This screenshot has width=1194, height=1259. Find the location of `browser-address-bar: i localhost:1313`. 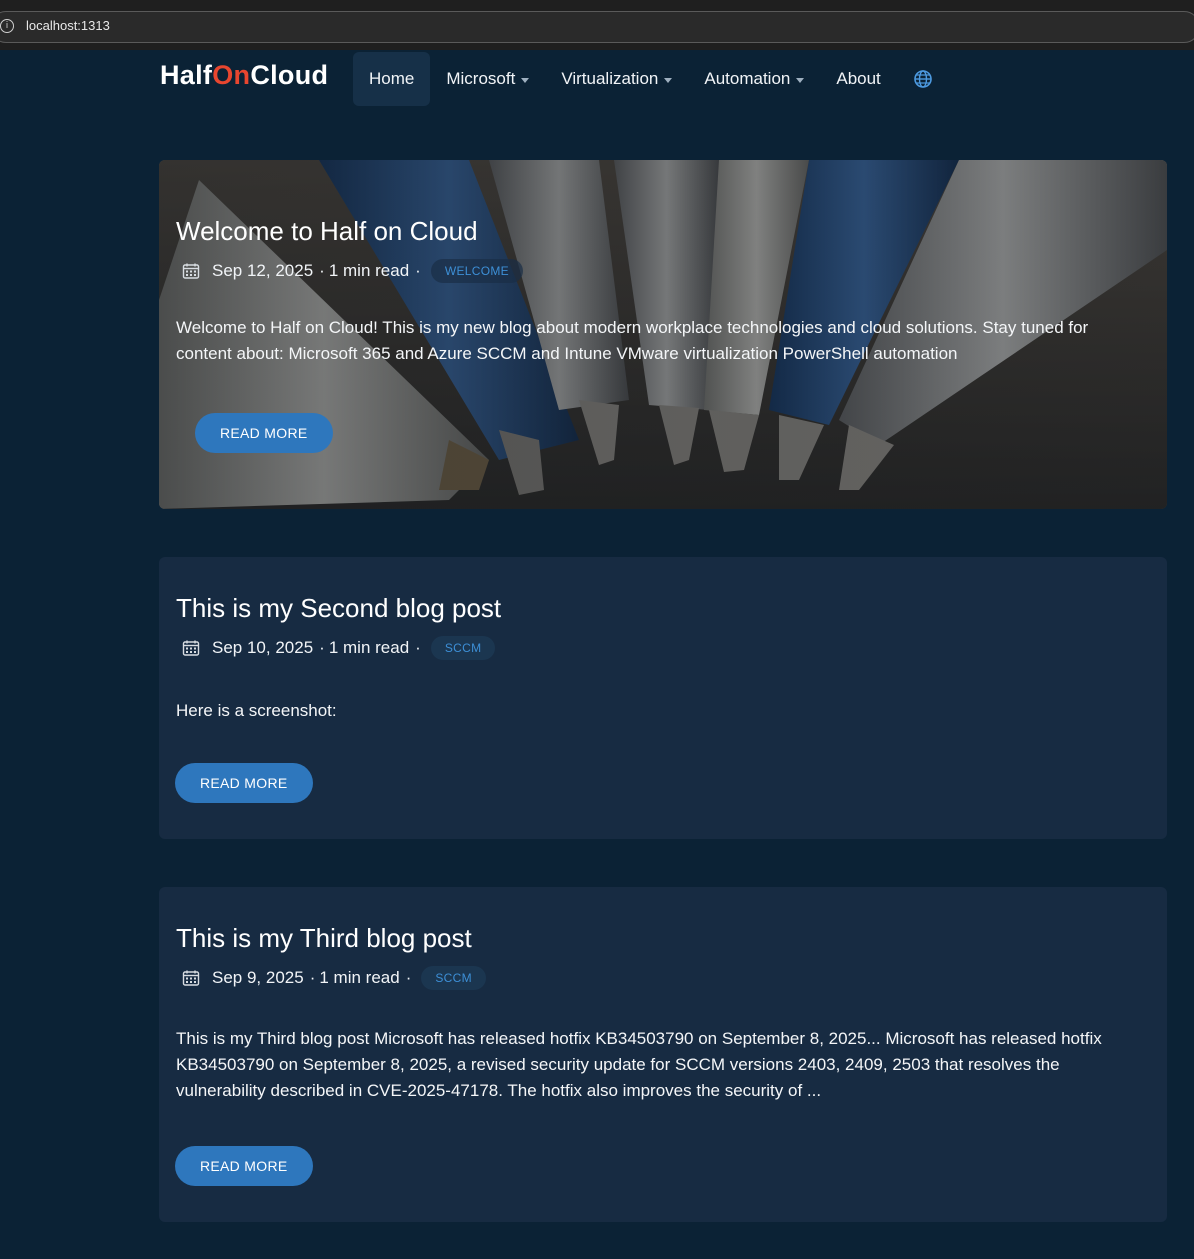

browser-address-bar: i localhost:1313 is located at coordinates (597, 25).